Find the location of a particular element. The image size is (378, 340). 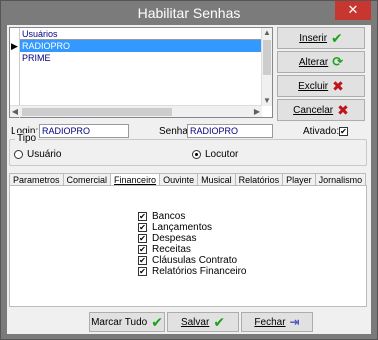

inserir-label: Inserir is located at coordinates (313, 38).